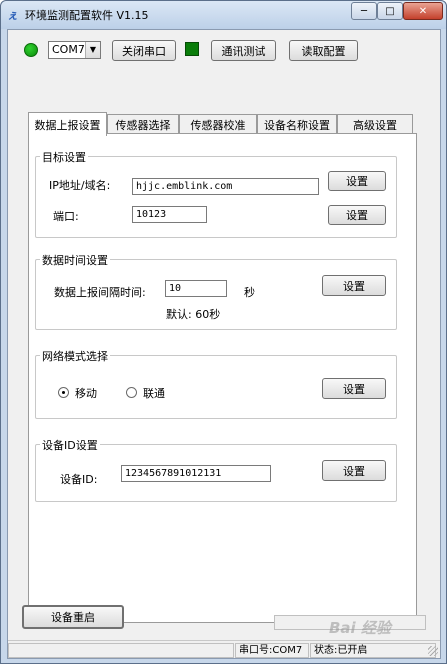  What do you see at coordinates (243, 50) in the screenshot?
I see `comm-test-button: 通讯测试` at bounding box center [243, 50].